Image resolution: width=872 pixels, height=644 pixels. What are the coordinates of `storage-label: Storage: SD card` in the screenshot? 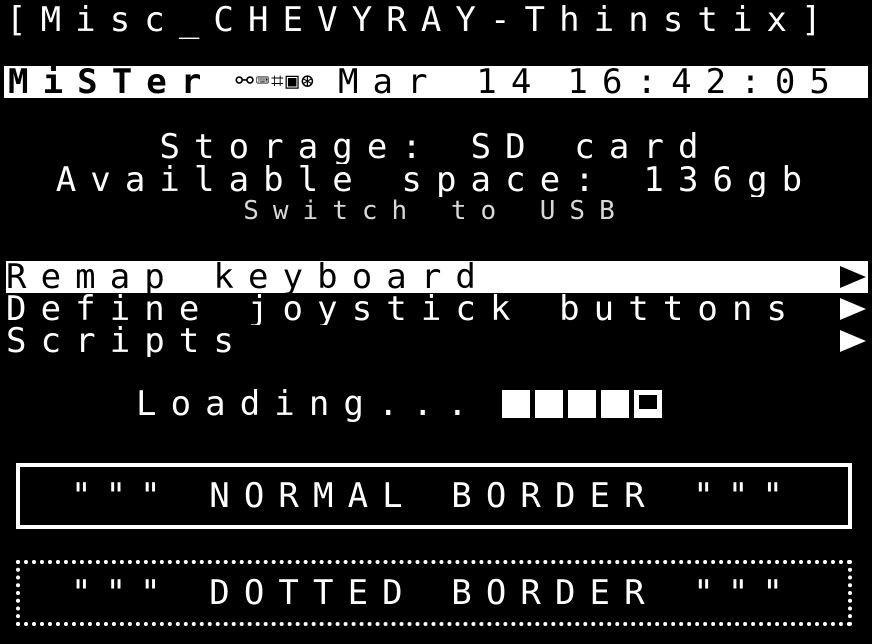 It's located at (436, 147).